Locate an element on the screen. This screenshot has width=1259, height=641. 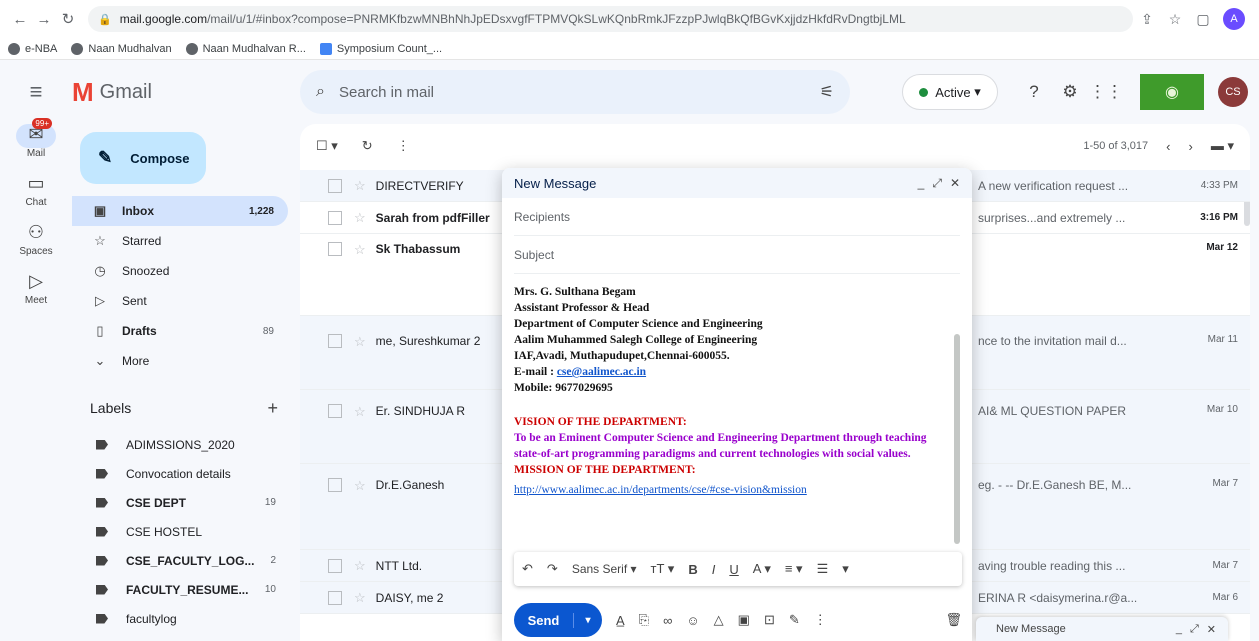
label-item: ADIMSSIONS_2020 is located at coordinates (186, 444).